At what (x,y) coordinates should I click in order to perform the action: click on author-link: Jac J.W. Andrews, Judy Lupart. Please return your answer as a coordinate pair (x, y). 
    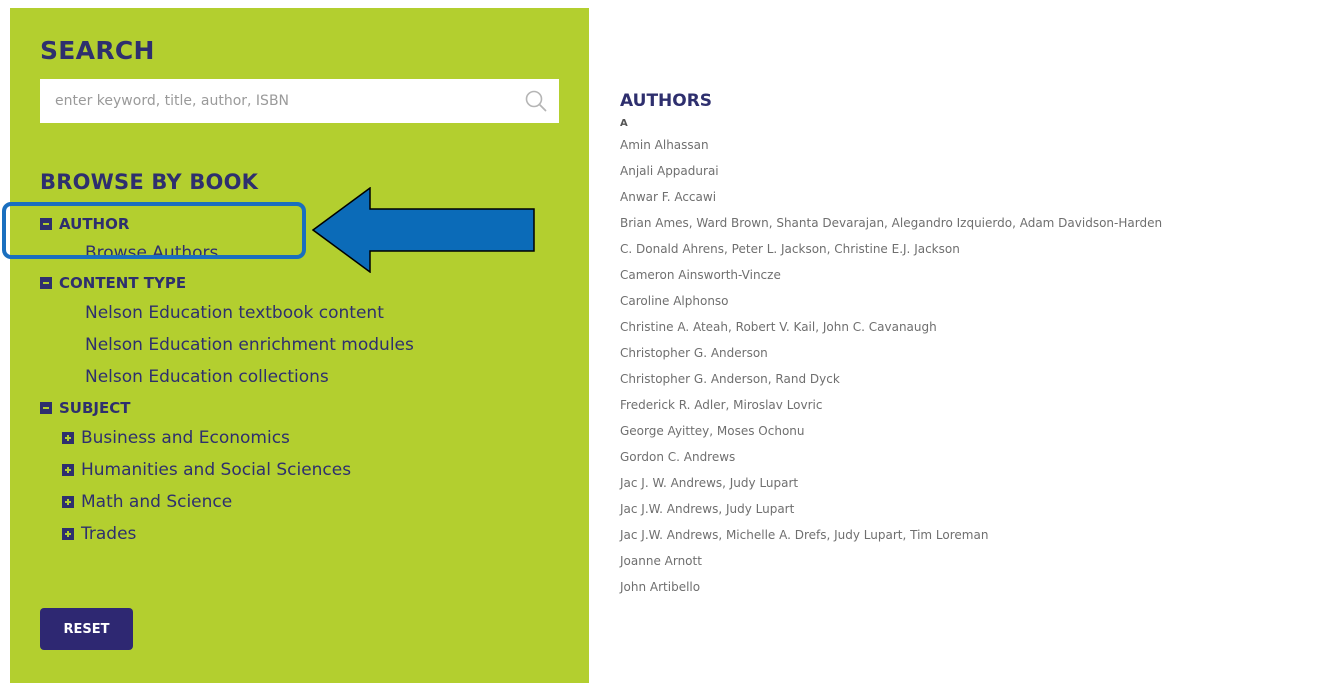
    Looking at the image, I should click on (891, 509).